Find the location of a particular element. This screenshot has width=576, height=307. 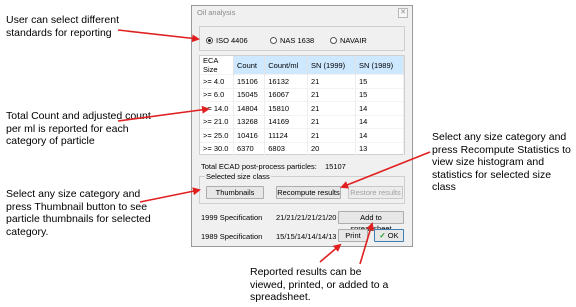

recompute-results-button: Recompute results is located at coordinates (308, 192).